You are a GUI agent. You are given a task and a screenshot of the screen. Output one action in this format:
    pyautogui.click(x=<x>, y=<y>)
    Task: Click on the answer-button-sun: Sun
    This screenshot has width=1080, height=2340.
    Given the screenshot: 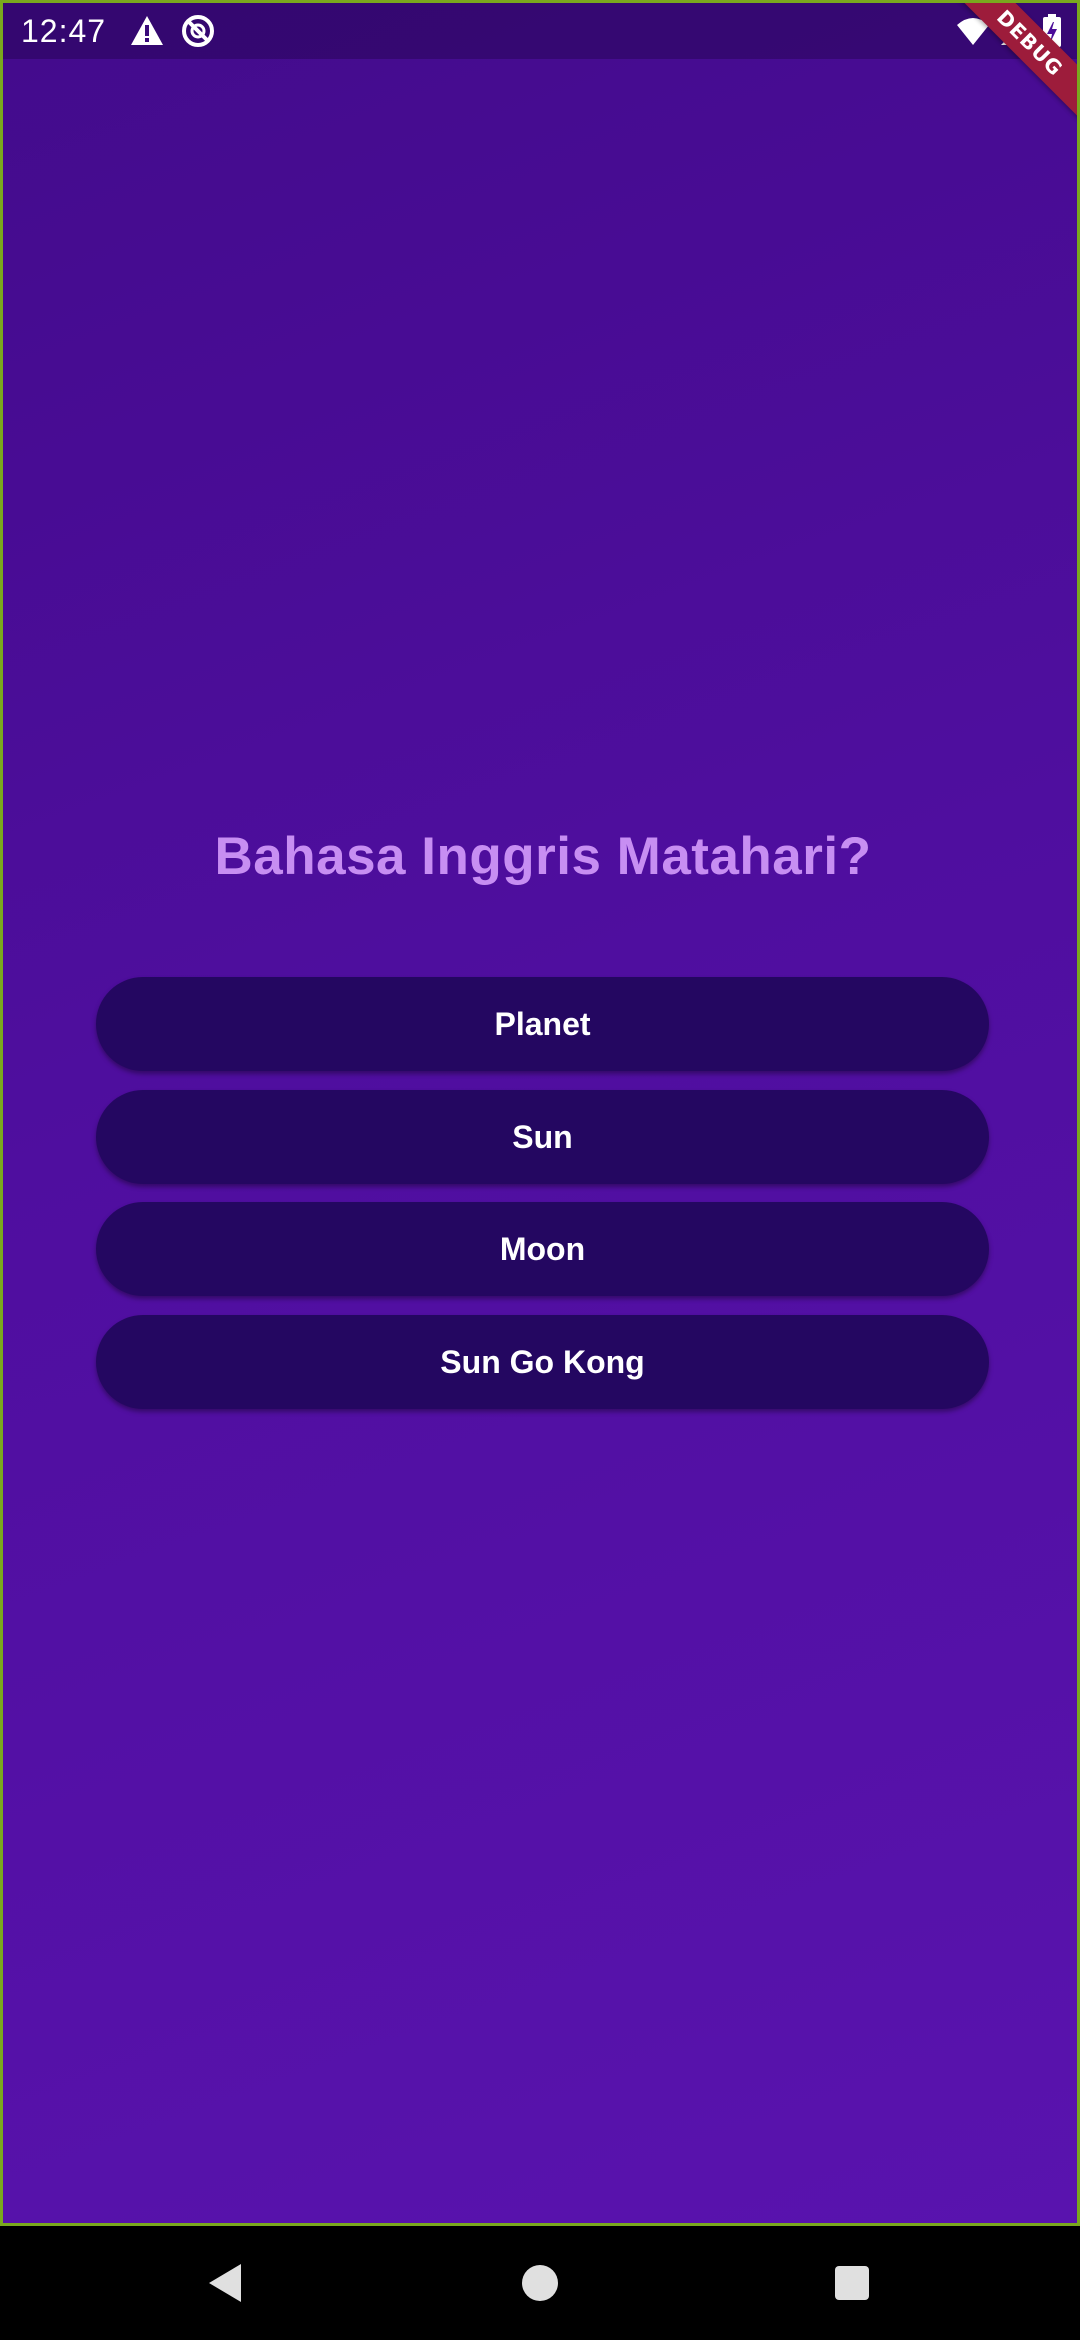 What is the action you would take?
    pyautogui.click(x=542, y=1137)
    